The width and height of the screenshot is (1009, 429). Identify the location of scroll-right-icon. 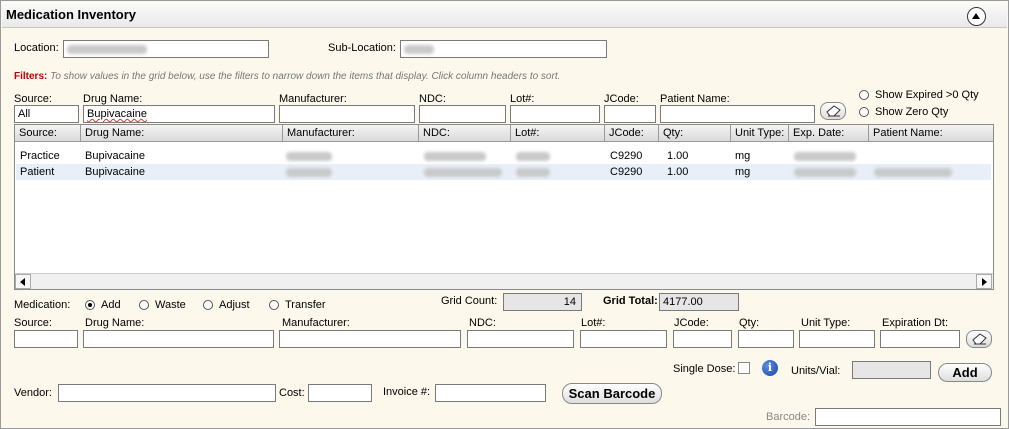
(984, 281).